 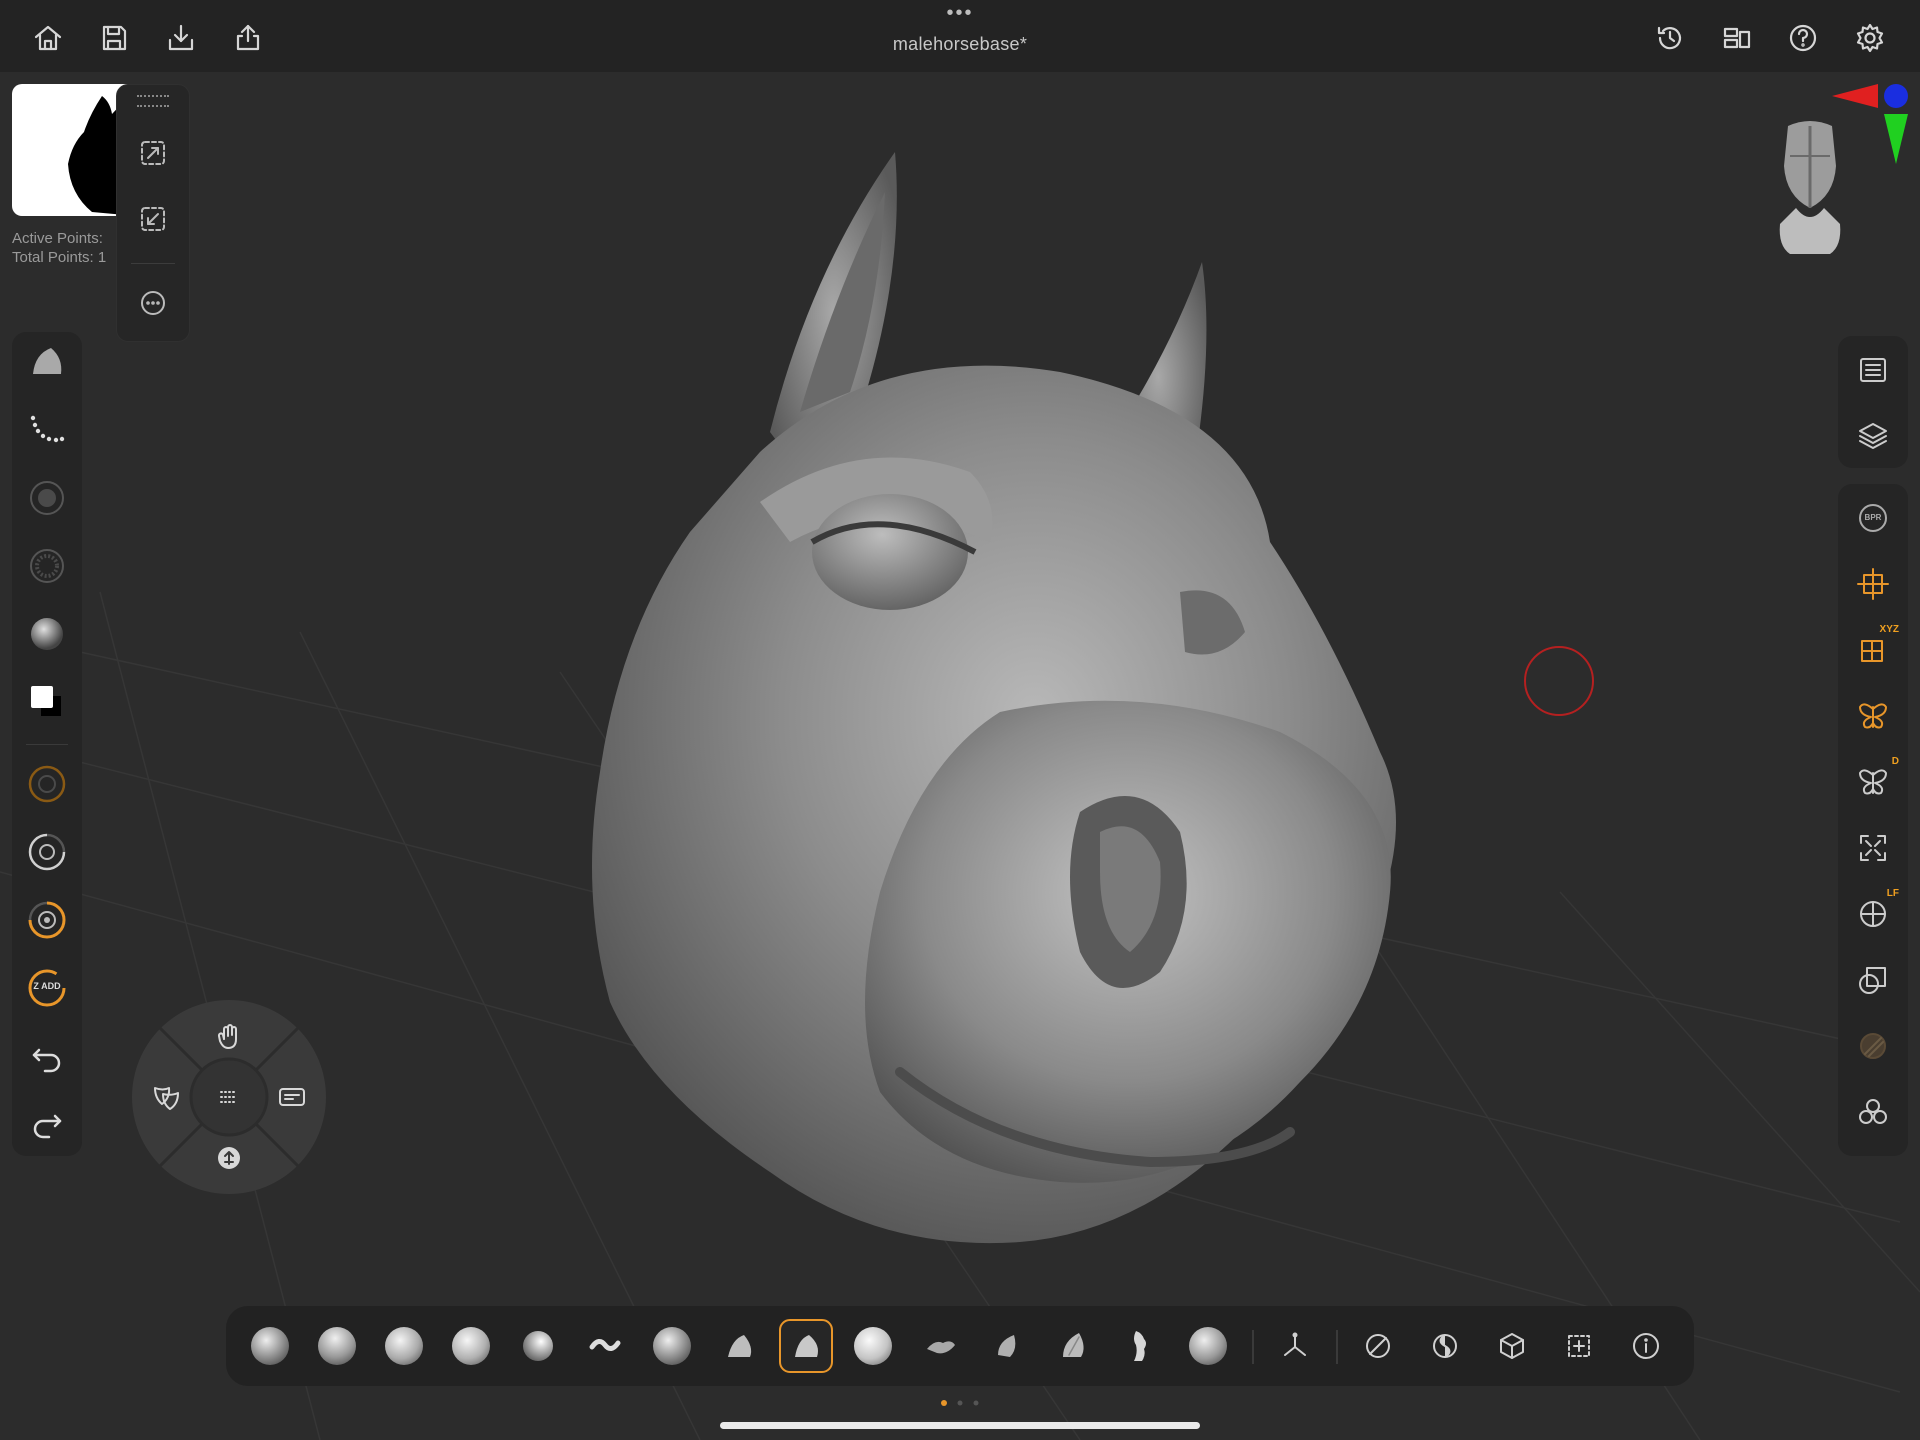 What do you see at coordinates (672, 1346) in the screenshot?
I see `curve-brush` at bounding box center [672, 1346].